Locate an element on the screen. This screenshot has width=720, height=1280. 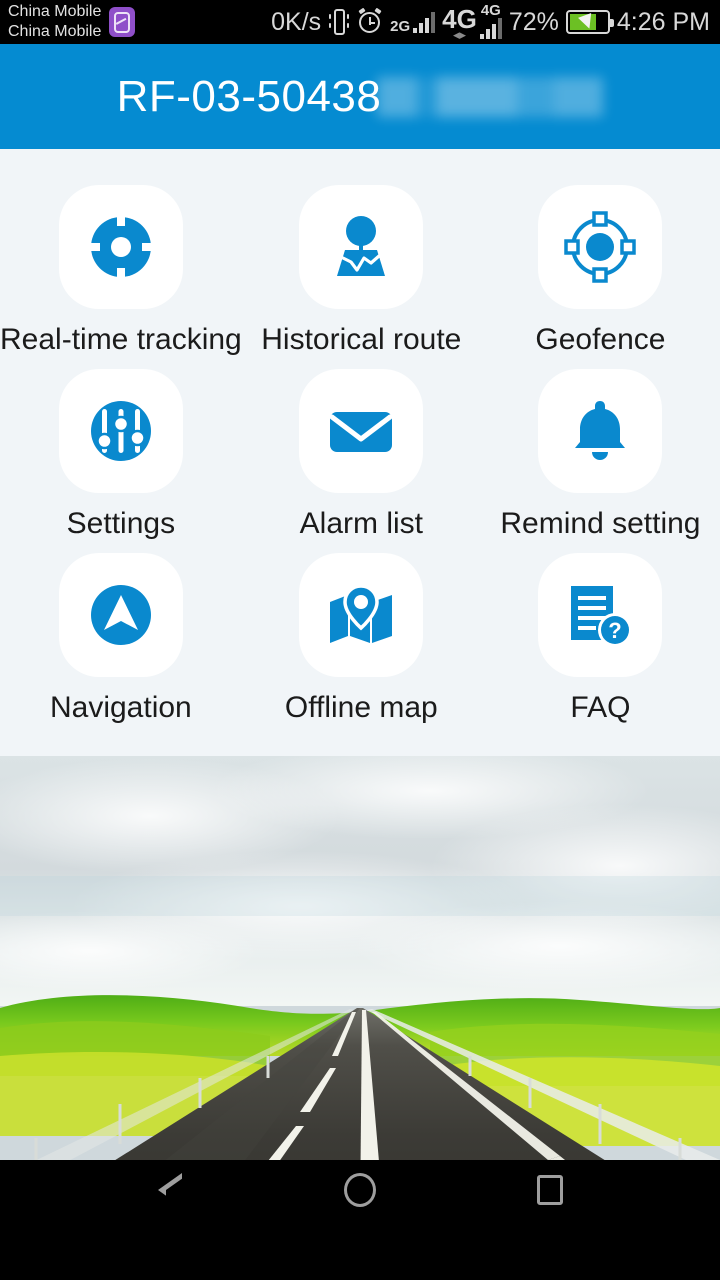
grid-item-navigation: Navigation is located at coordinates (121, 639).